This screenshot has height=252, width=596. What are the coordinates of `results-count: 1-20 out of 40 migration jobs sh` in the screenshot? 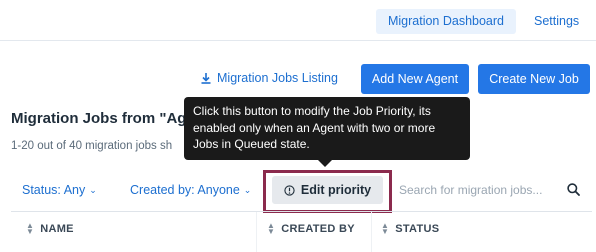 It's located at (92, 146).